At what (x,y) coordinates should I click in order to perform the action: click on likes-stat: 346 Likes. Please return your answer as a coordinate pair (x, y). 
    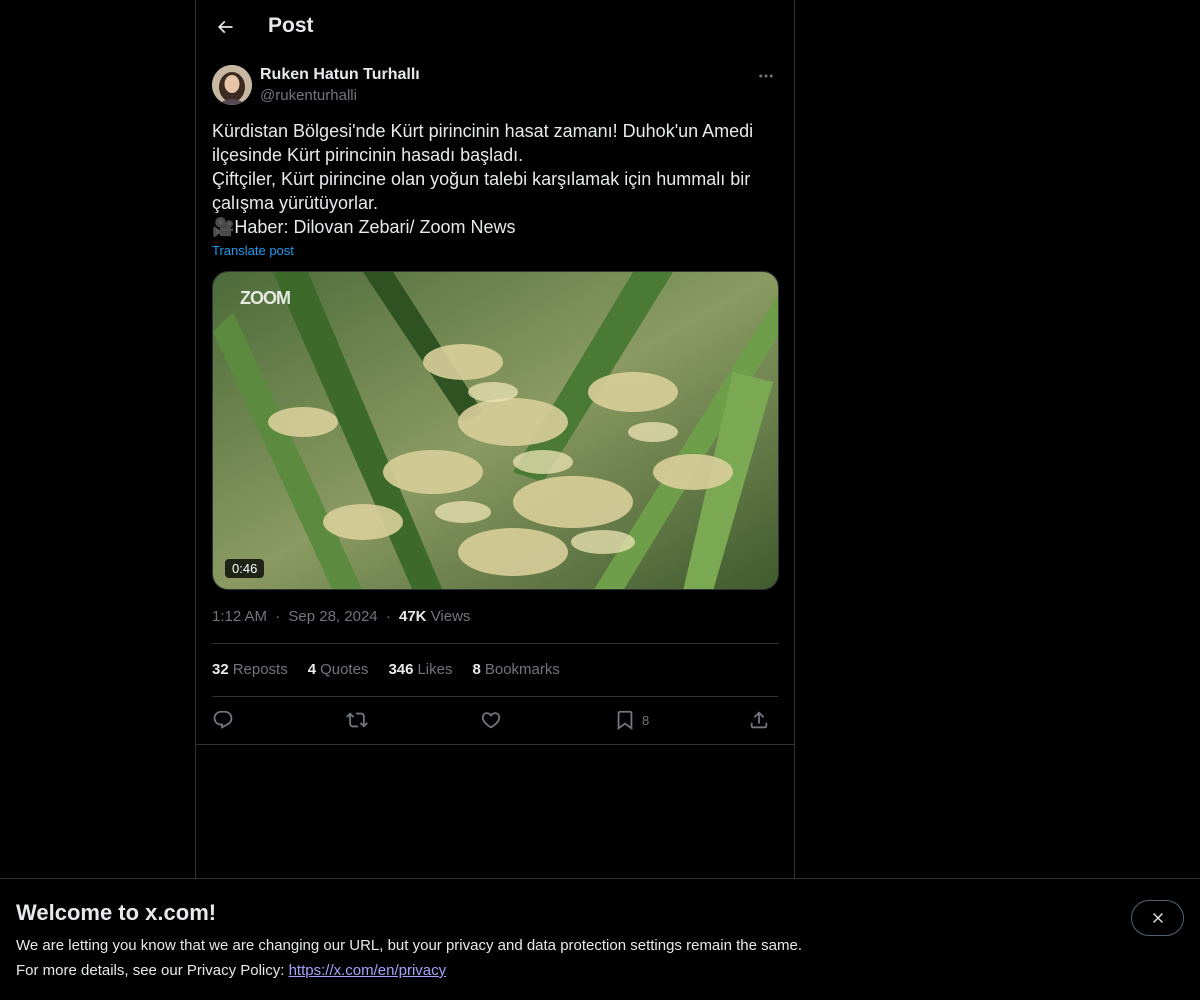
    Looking at the image, I should click on (420, 669).